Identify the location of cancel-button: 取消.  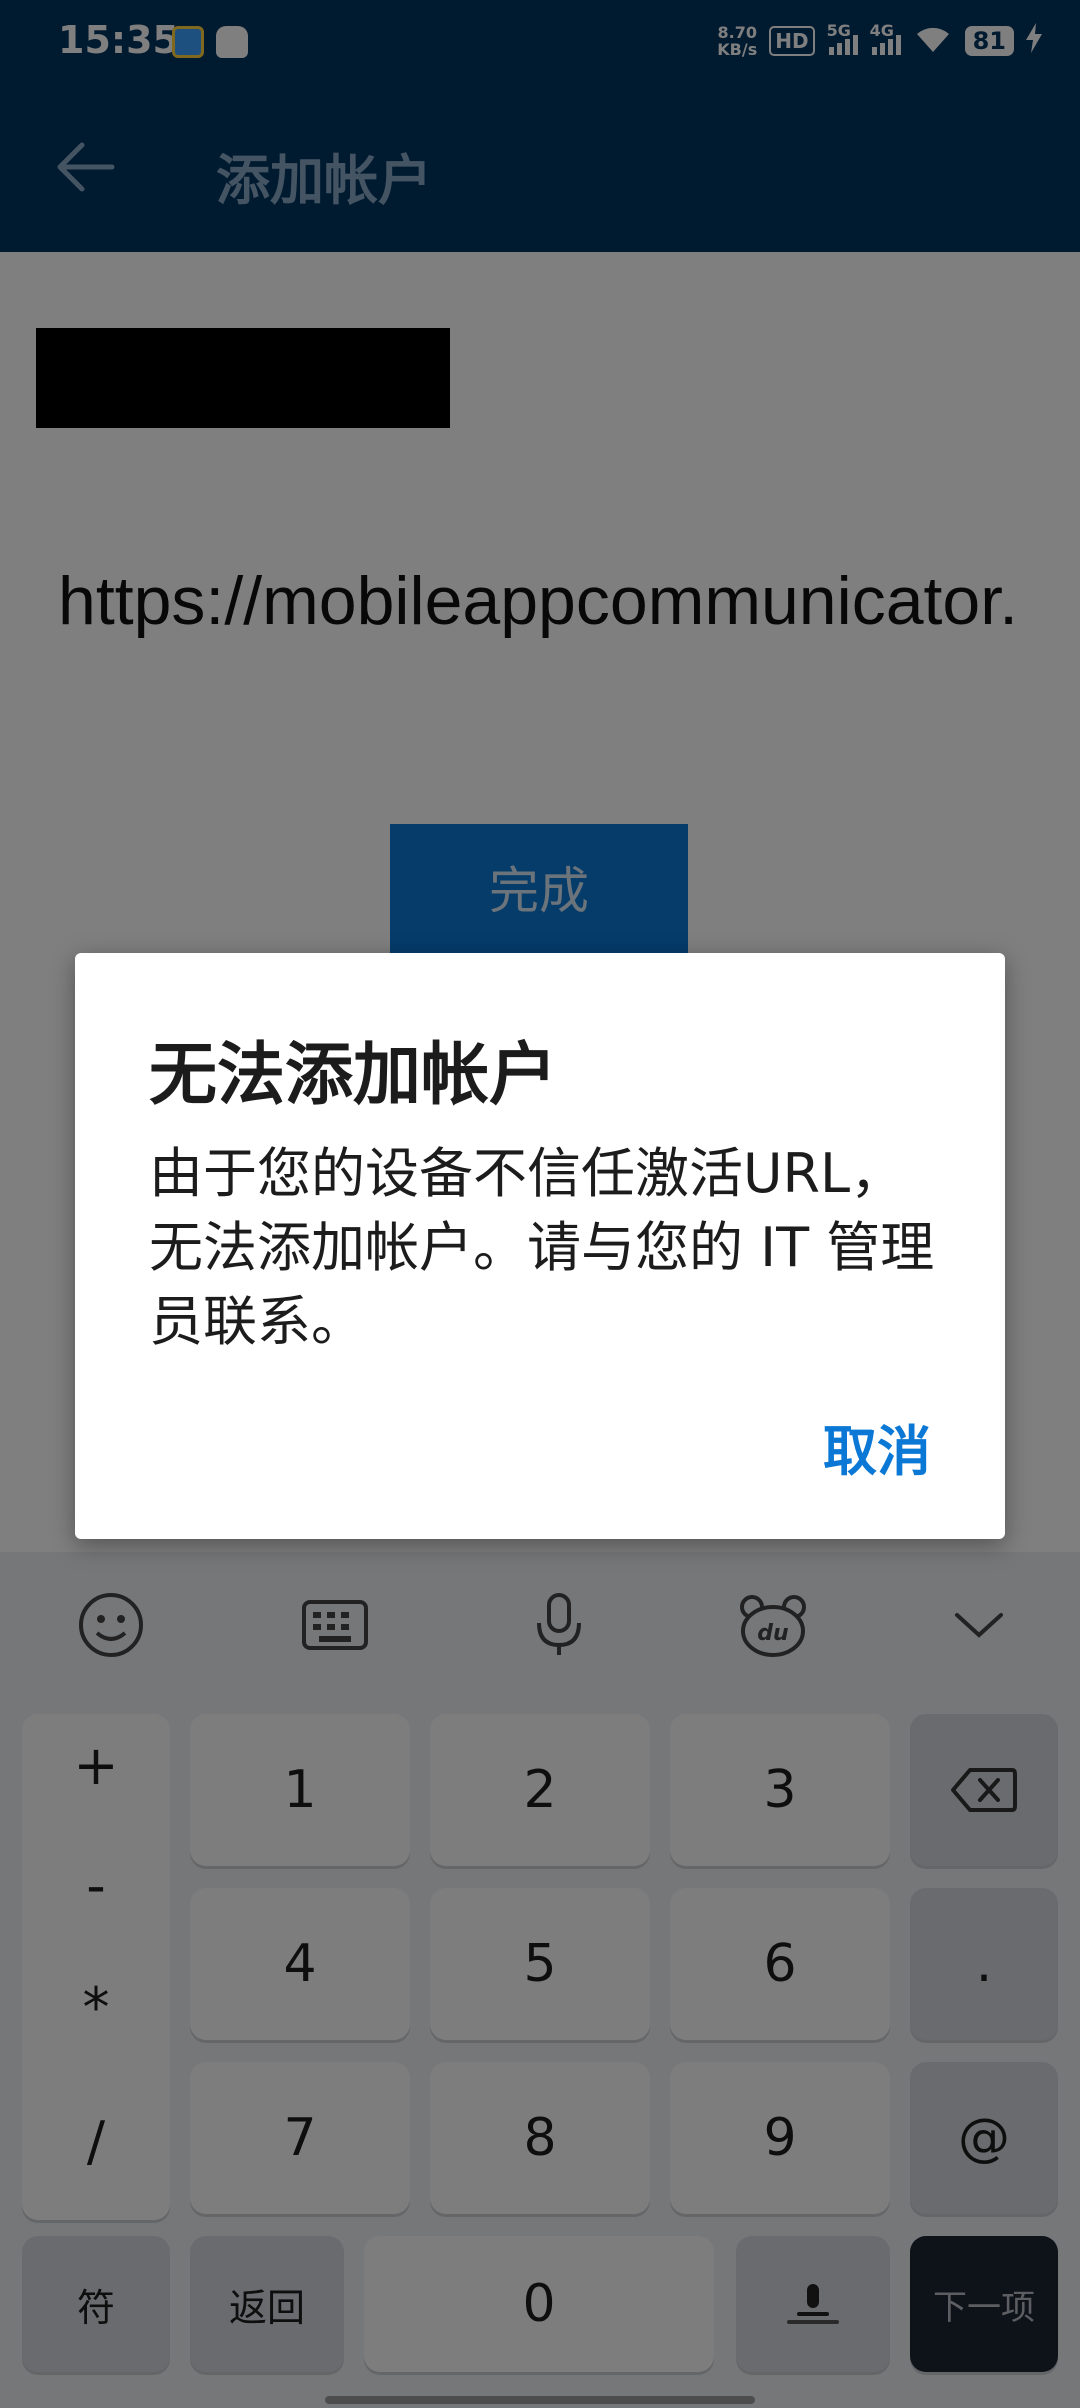
(877, 1446).